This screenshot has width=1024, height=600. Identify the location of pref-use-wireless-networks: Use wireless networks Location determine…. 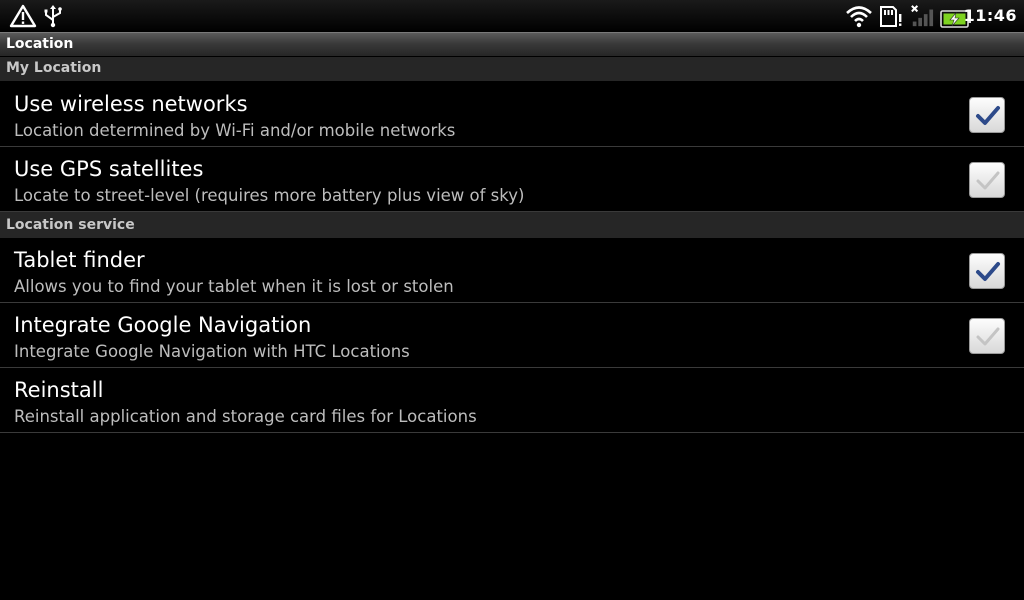
(512, 114).